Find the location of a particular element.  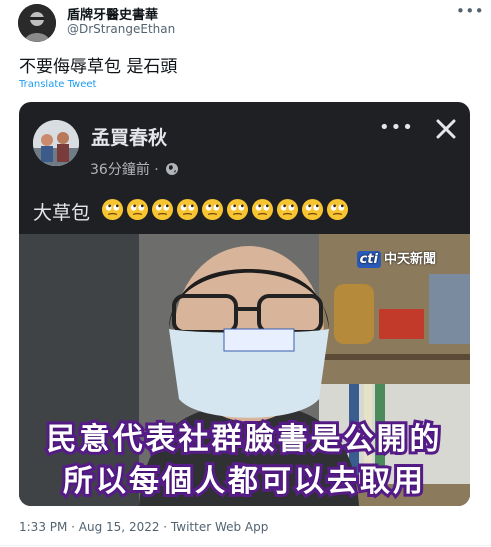

video-caption-line-1: 民意代表社群臉書是公開的 is located at coordinates (243, 439).